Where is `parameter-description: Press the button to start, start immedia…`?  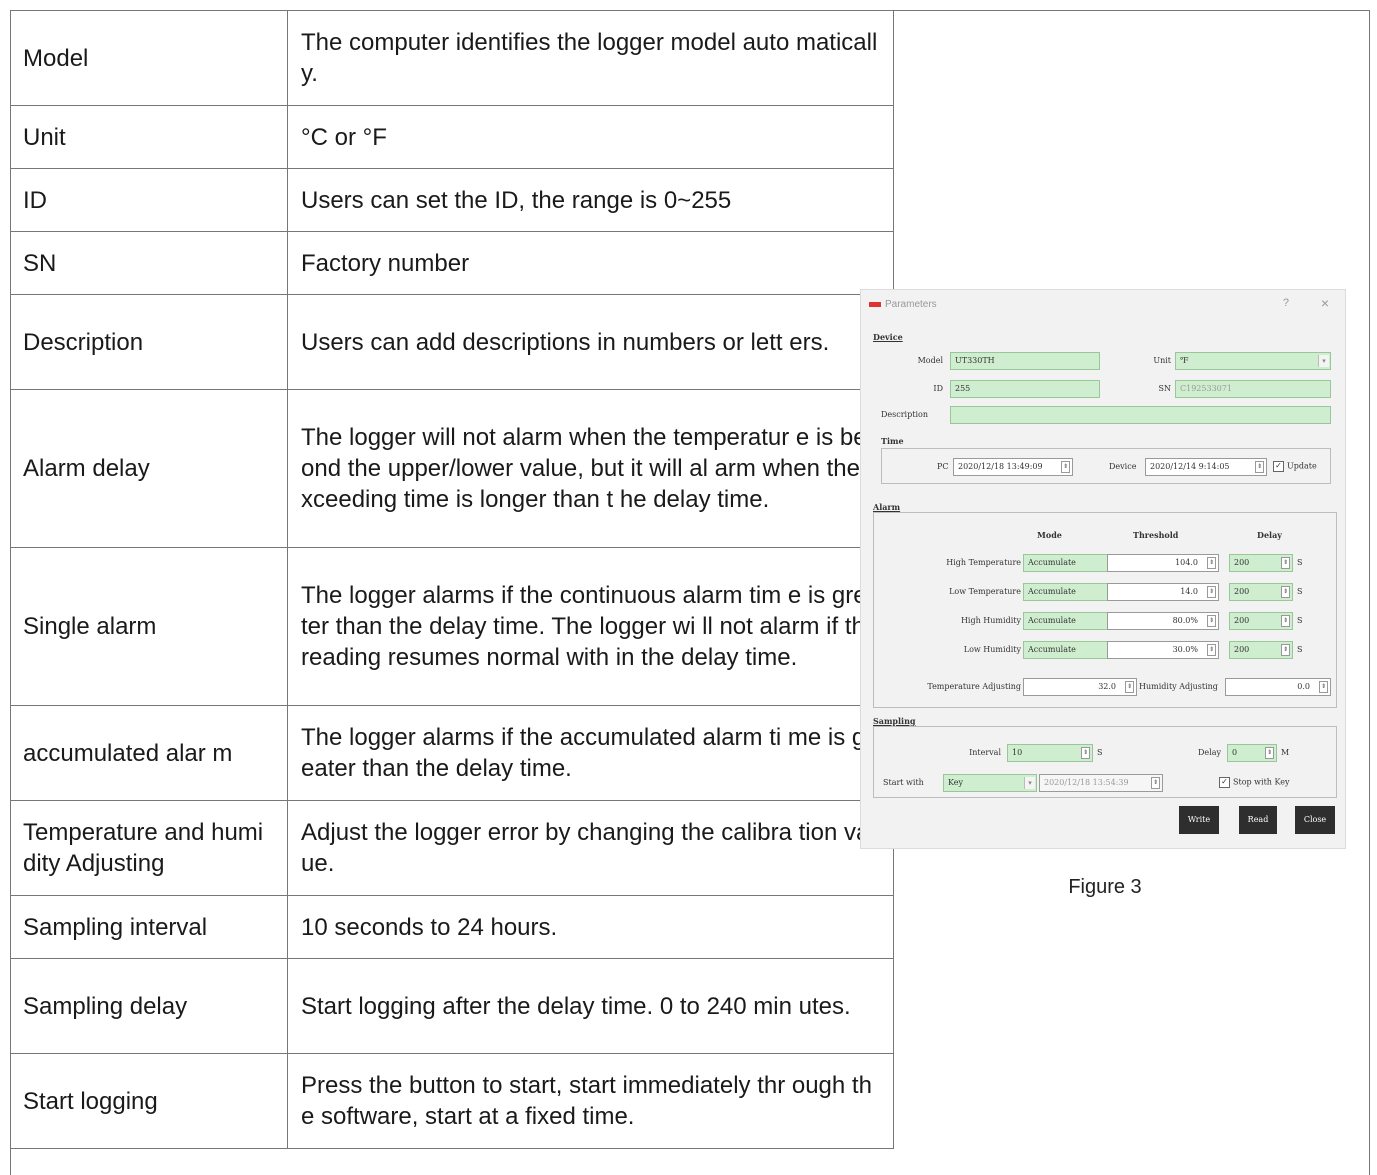 parameter-description: Press the button to start, start immedia… is located at coordinates (590, 1101).